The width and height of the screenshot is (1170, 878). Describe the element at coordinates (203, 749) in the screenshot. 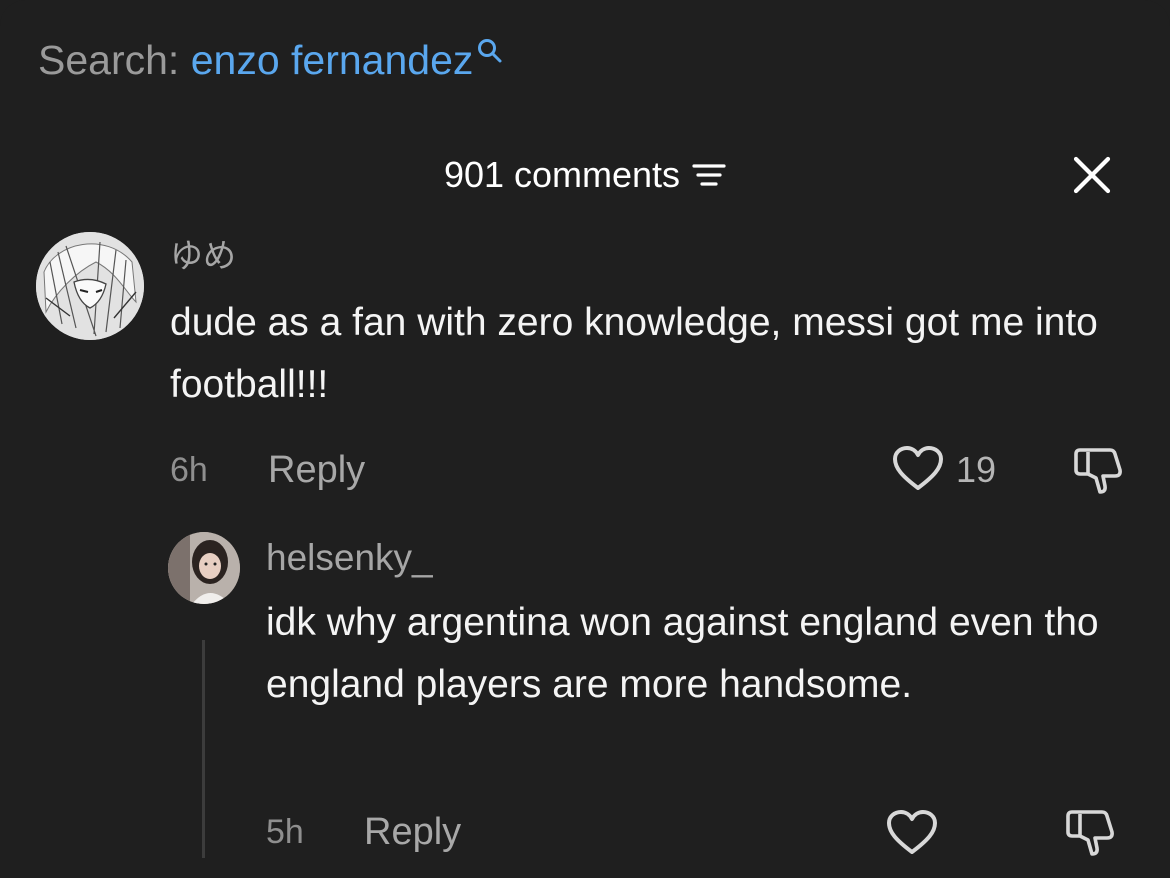

I see `thread-line` at that location.